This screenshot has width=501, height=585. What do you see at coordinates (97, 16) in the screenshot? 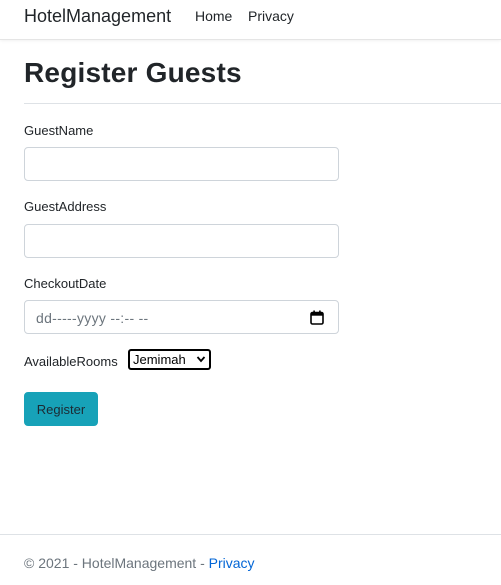
I see `brand-link: HotelManagement` at bounding box center [97, 16].